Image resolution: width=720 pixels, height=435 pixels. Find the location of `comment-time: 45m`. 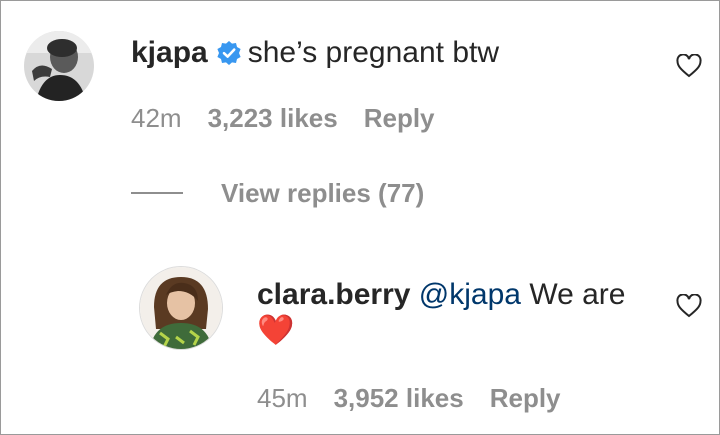

comment-time: 45m is located at coordinates (282, 398).